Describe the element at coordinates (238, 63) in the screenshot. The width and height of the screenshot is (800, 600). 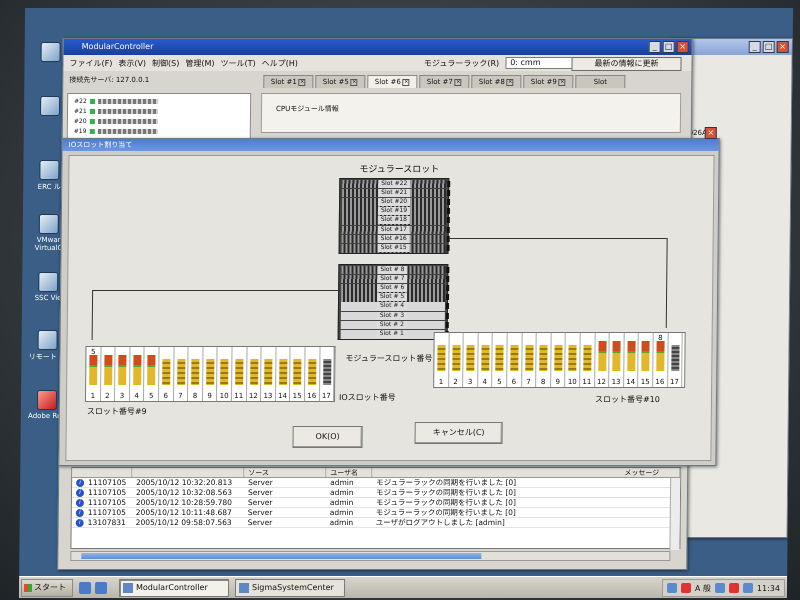
I see `menu-tools: ツール(T)` at that location.